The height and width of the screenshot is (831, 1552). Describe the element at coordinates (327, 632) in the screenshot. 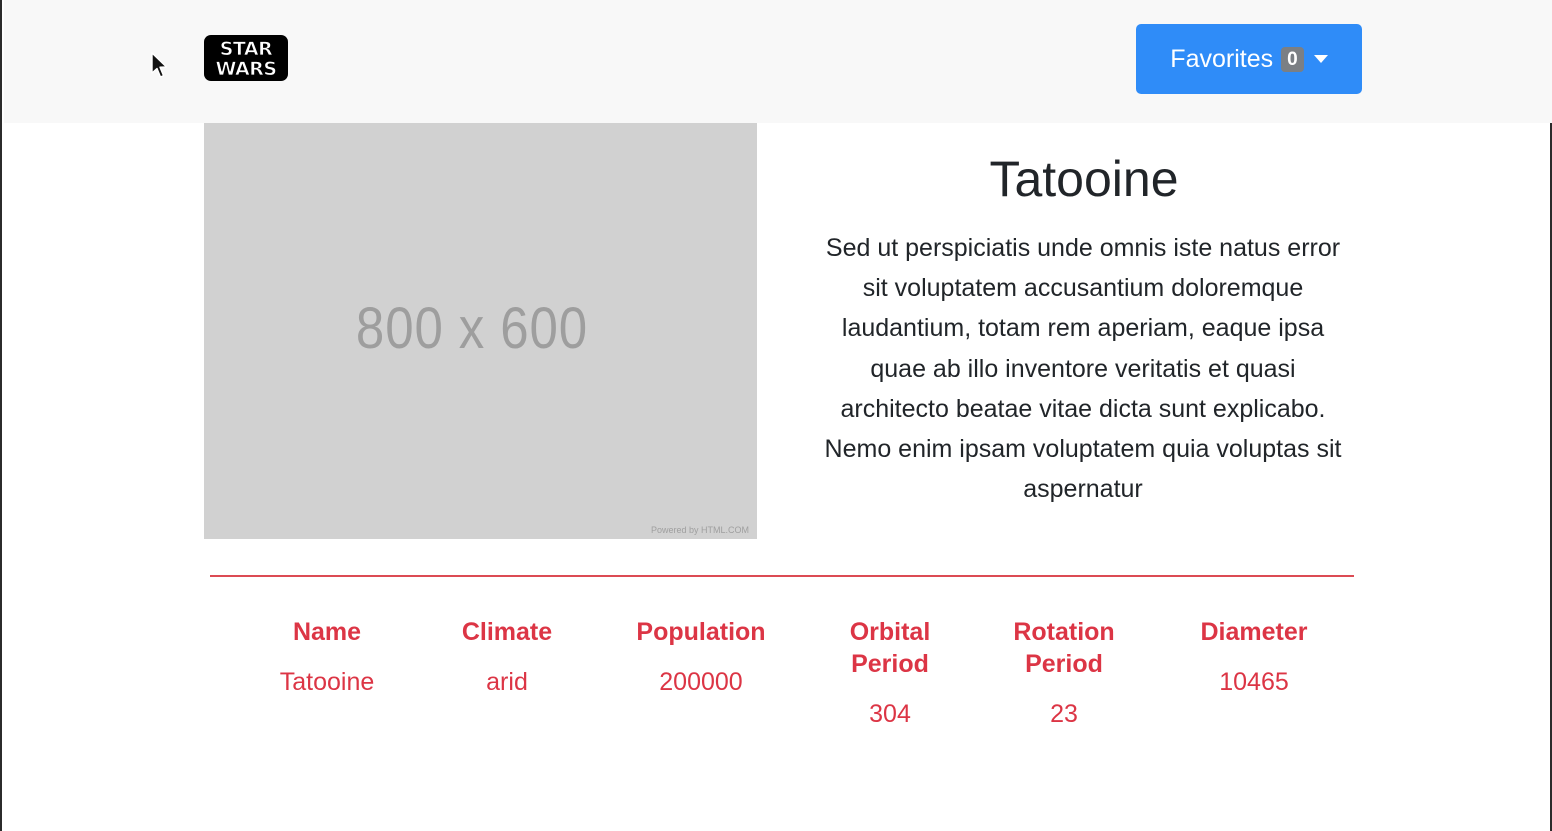

I see `stat-label: Name` at that location.